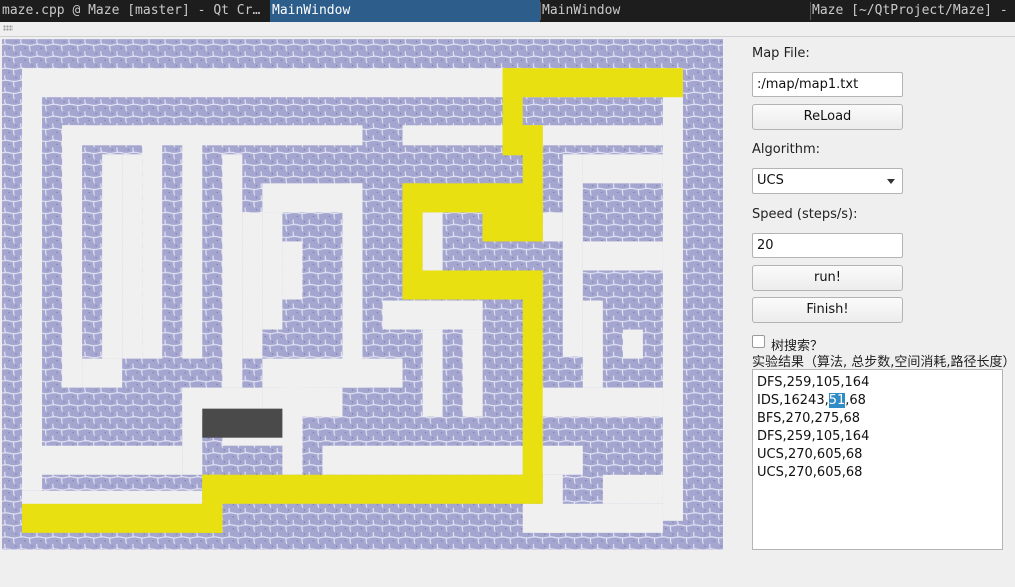  I want to click on map-file-input: :/map/map1.txt, so click(827, 84).